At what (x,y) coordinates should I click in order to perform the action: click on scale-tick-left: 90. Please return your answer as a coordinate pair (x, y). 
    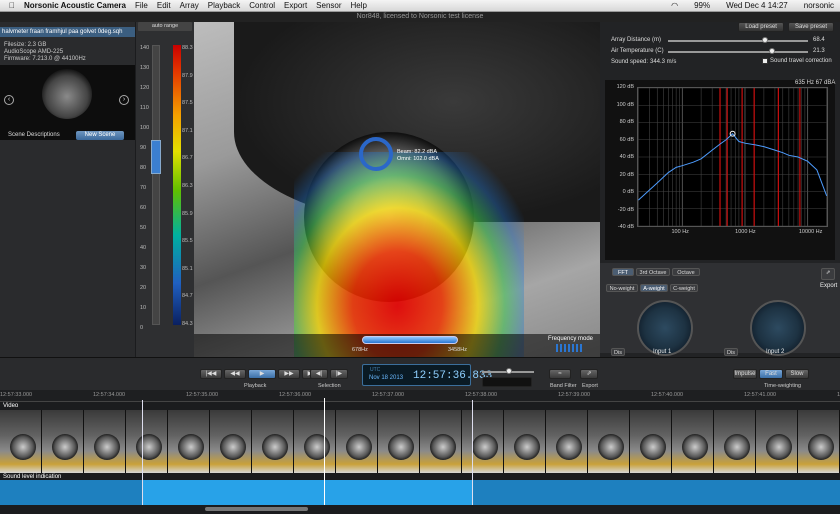
    Looking at the image, I should click on (143, 148).